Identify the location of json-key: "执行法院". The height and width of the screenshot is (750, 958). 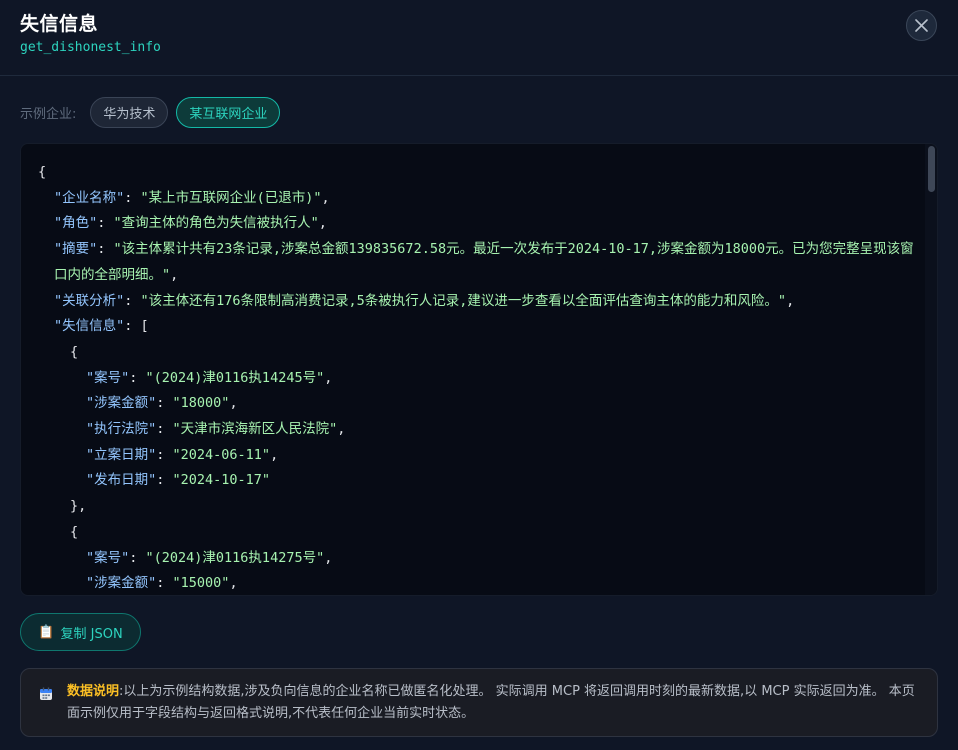
(121, 429).